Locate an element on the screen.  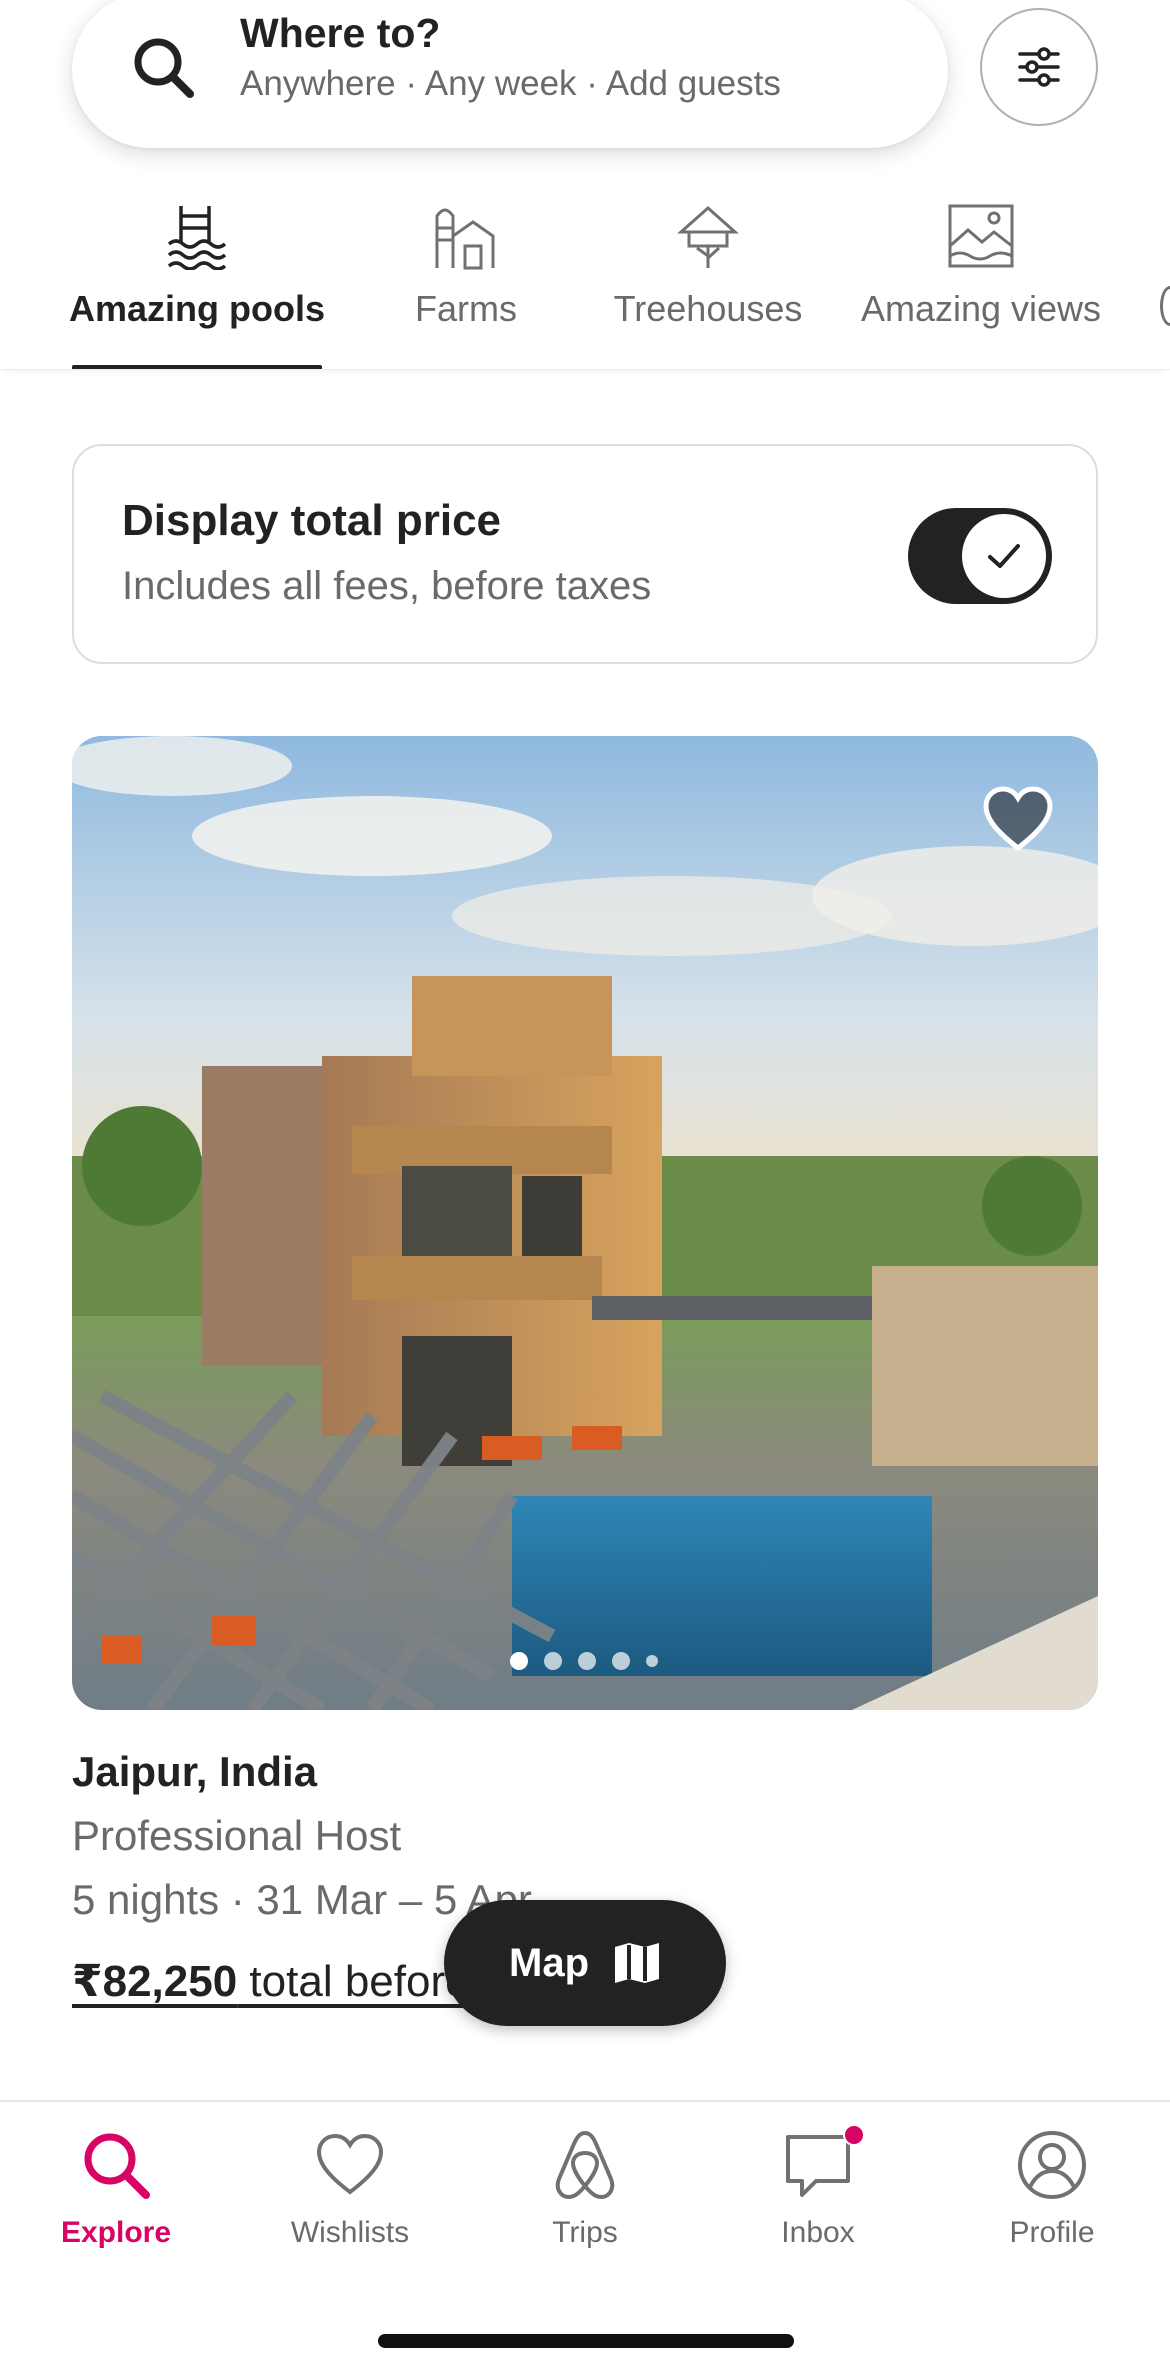
search-title: Where to? is located at coordinates (340, 33).